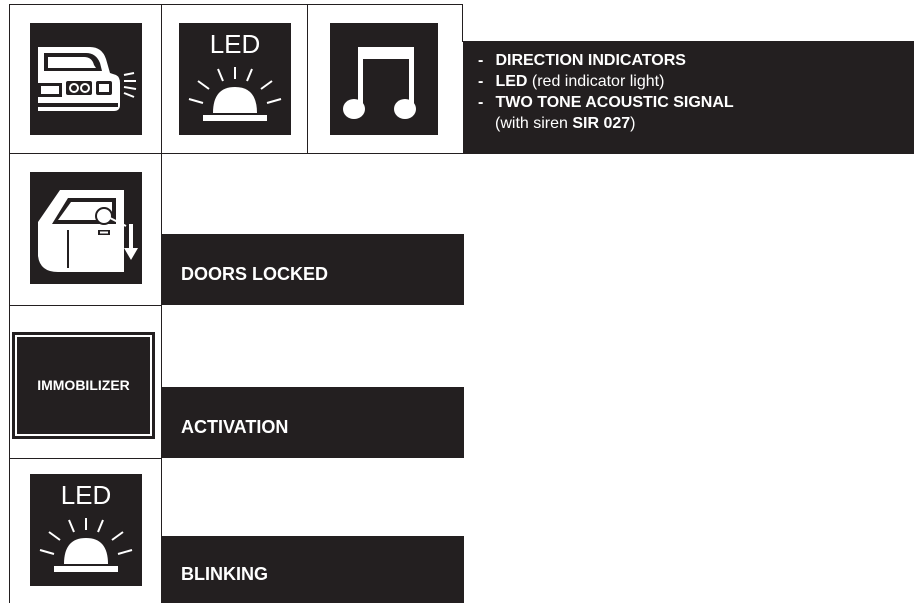 This screenshot has height=603, width=914. I want to click on immobilizer-icon: IMMOBILIZER, so click(83, 385).